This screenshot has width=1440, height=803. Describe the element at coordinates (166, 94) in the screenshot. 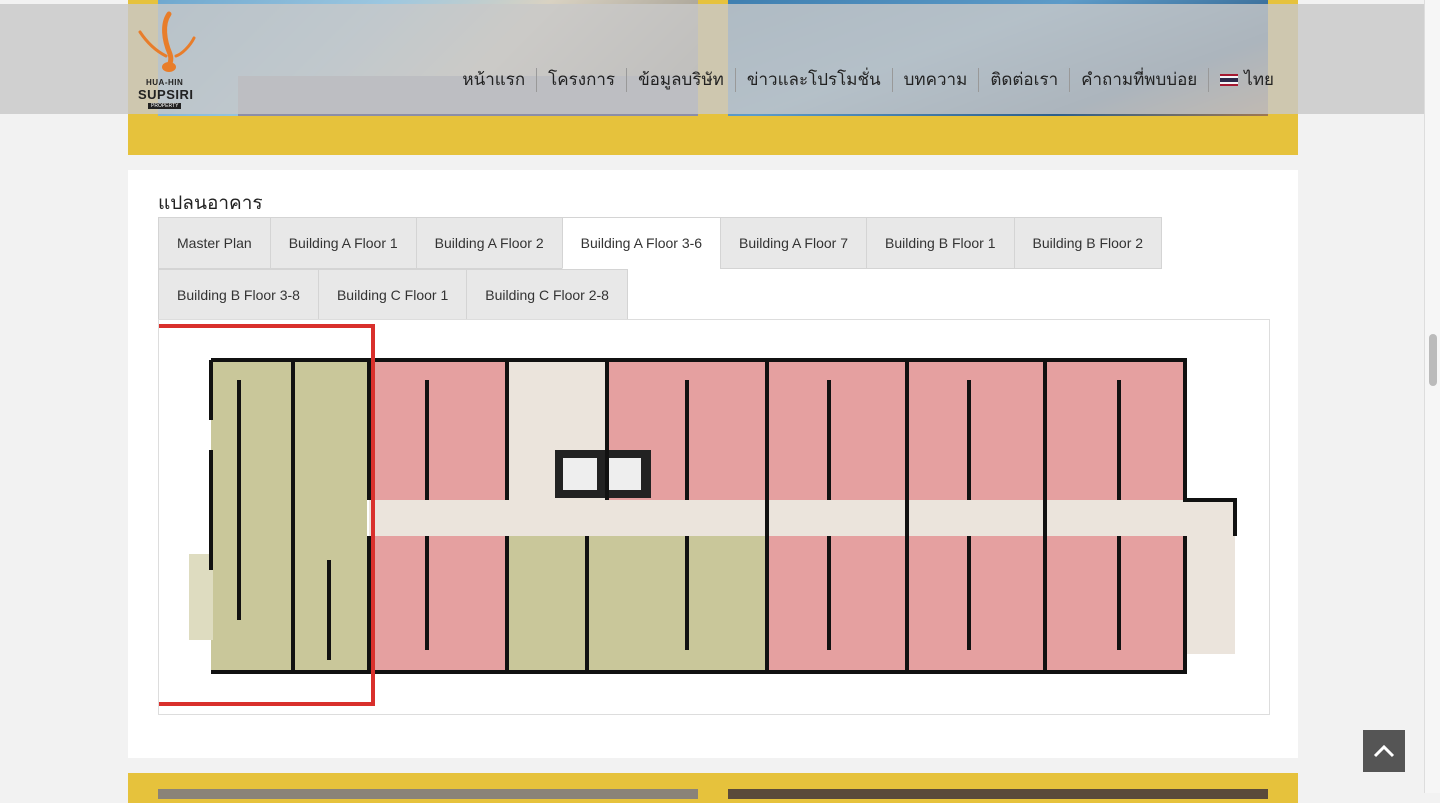

I see `brand-line-2: SUPSIRI` at that location.